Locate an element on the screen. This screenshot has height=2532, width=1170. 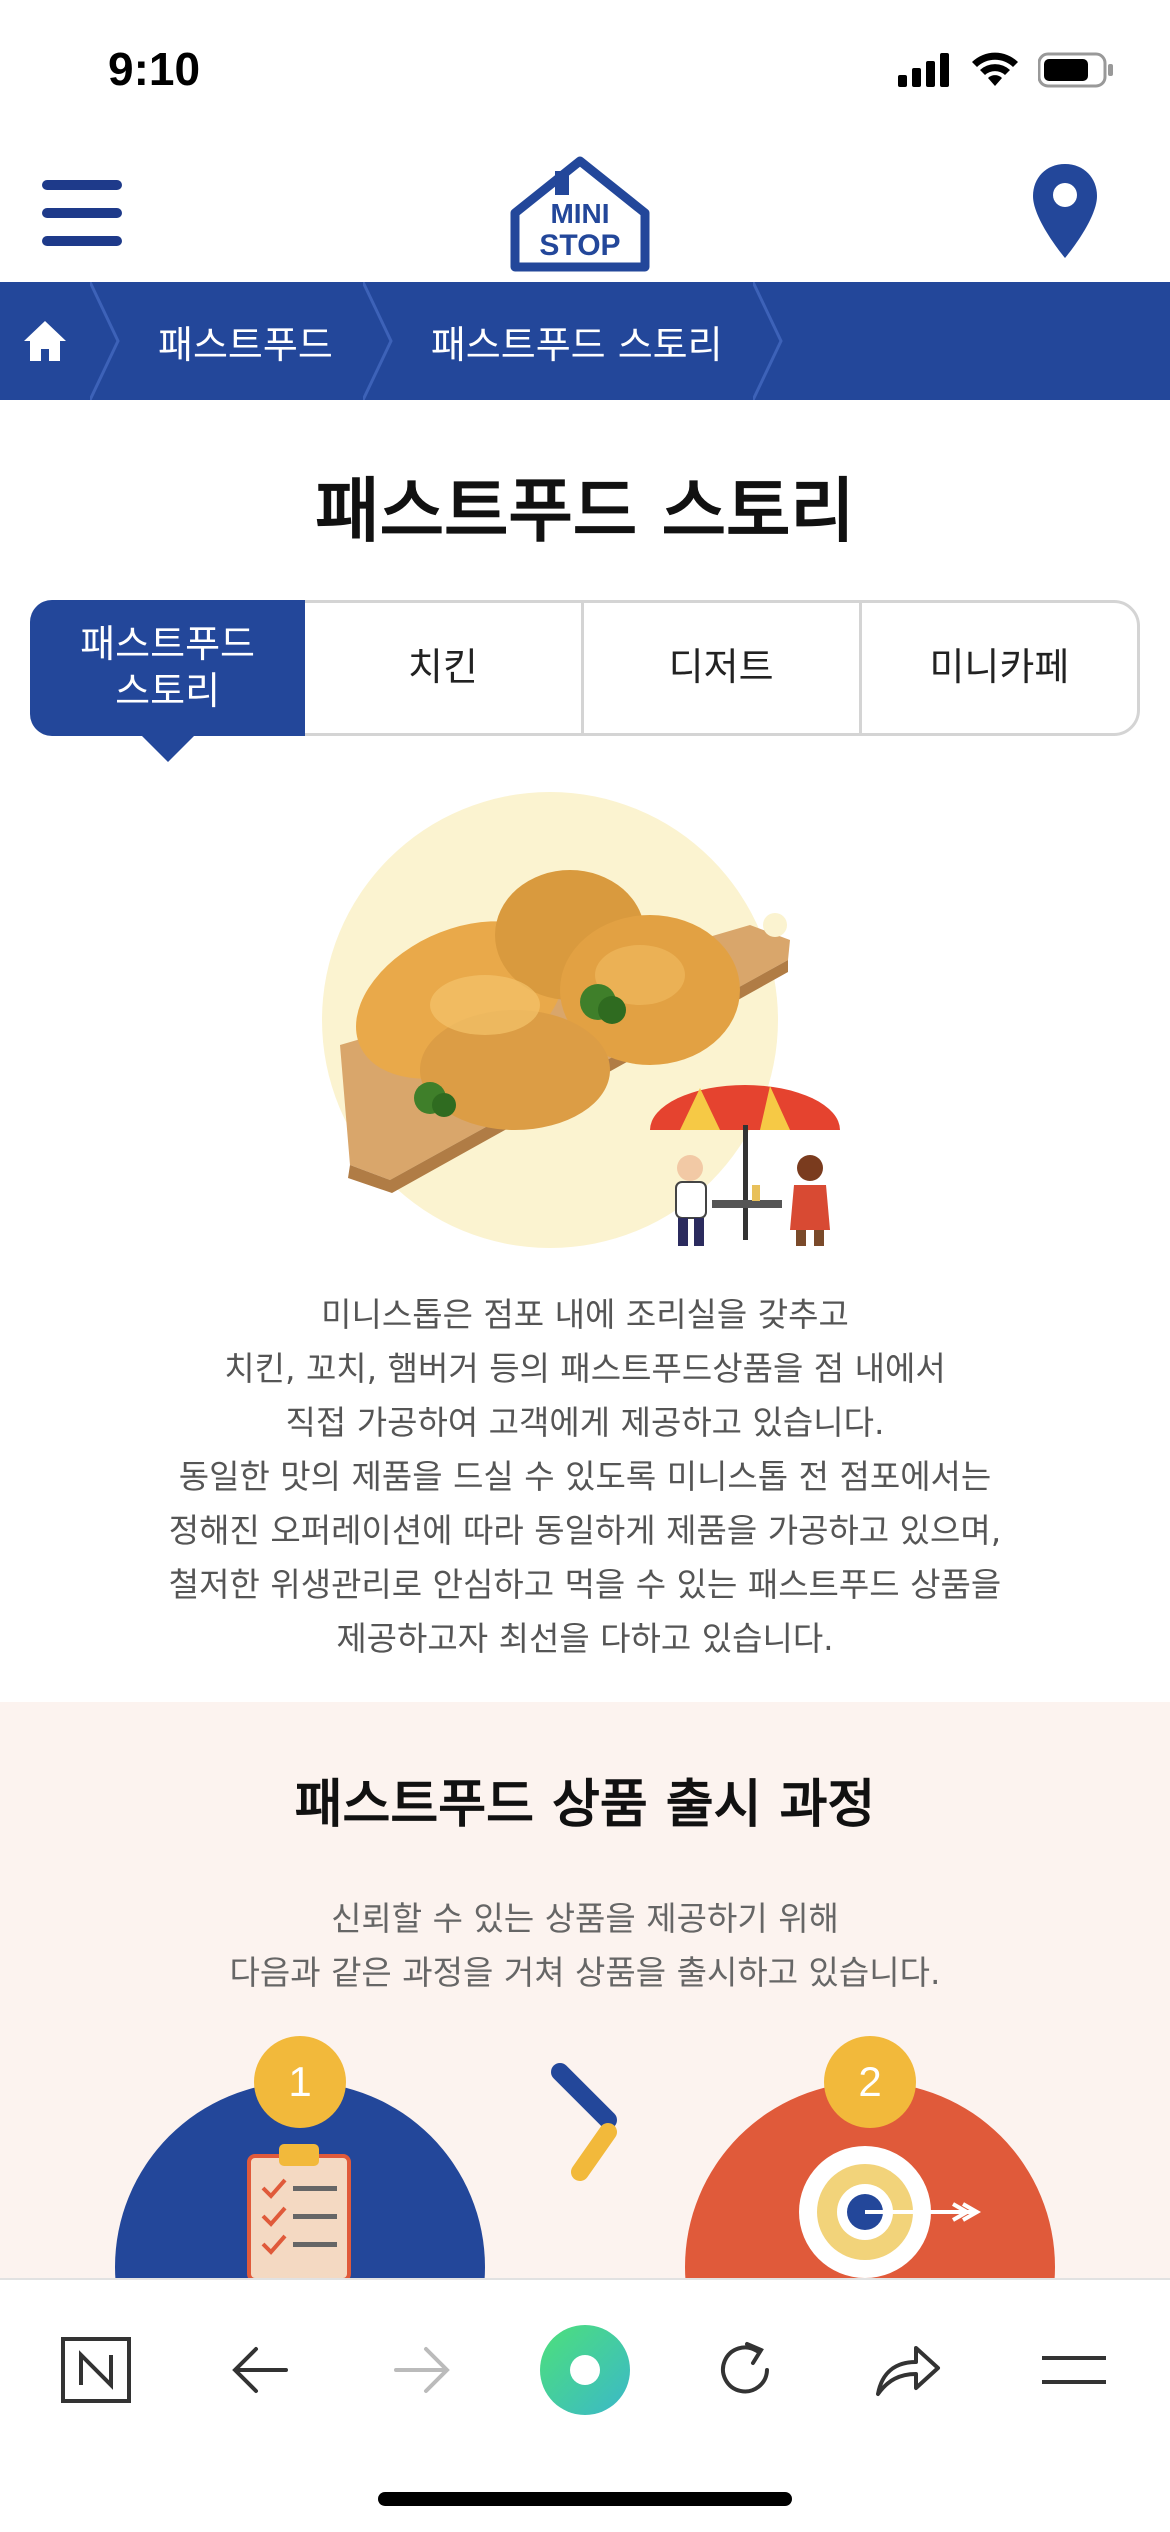
back-button is located at coordinates (260, 2370).